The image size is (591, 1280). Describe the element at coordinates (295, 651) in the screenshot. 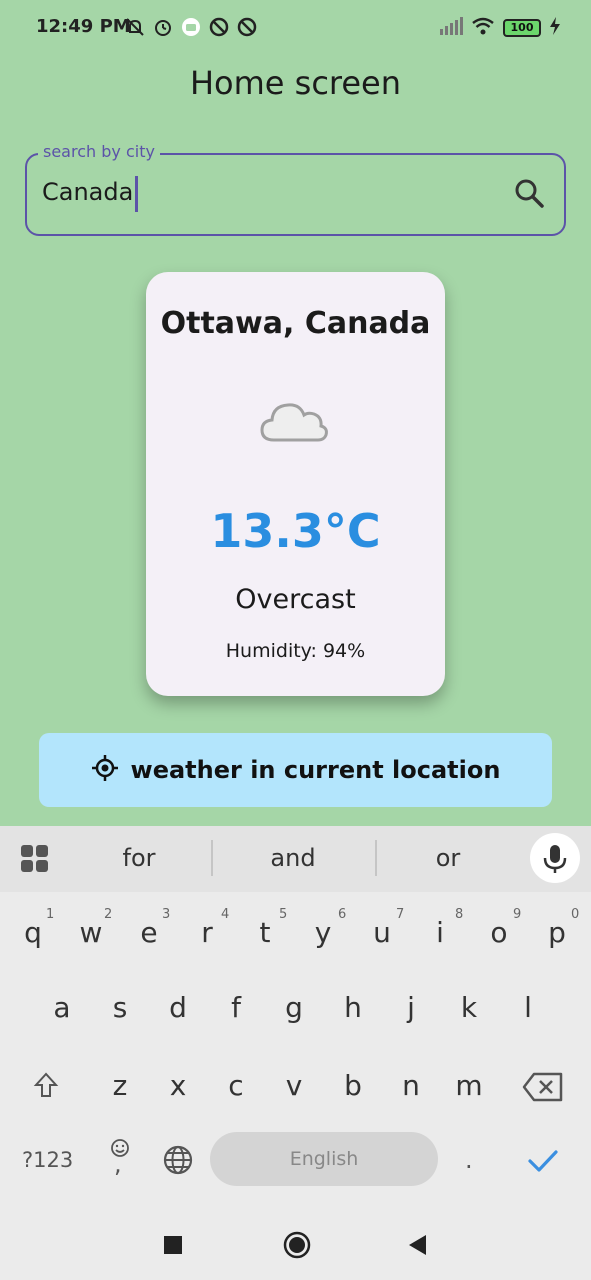

I see `humidity: Humidity: 94%` at that location.